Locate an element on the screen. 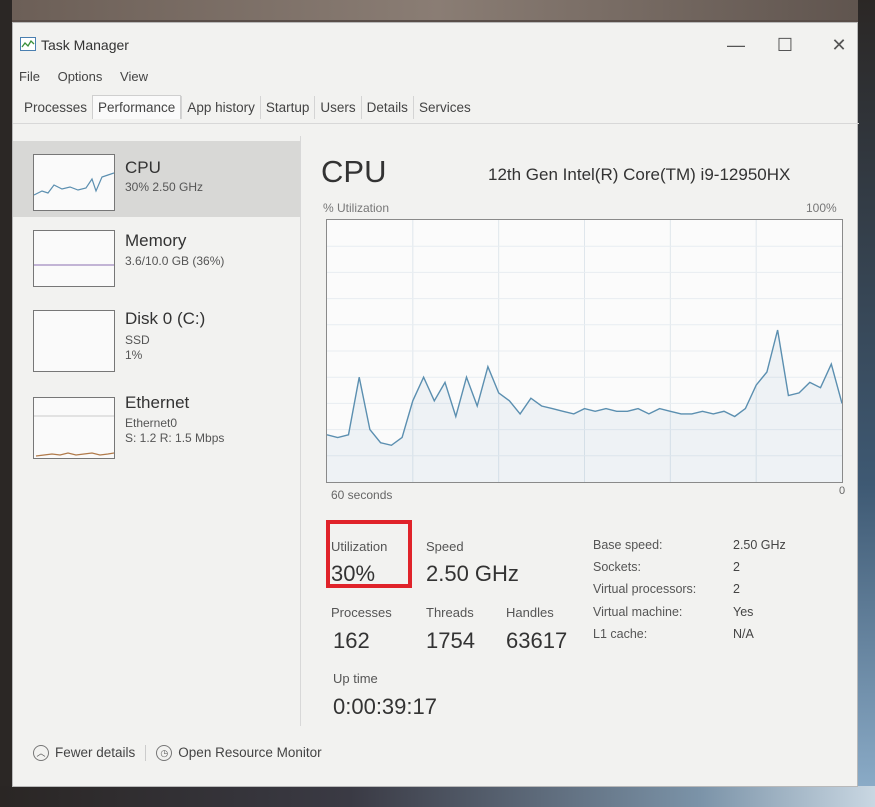 The image size is (875, 807). footer-divider is located at coordinates (146, 753).